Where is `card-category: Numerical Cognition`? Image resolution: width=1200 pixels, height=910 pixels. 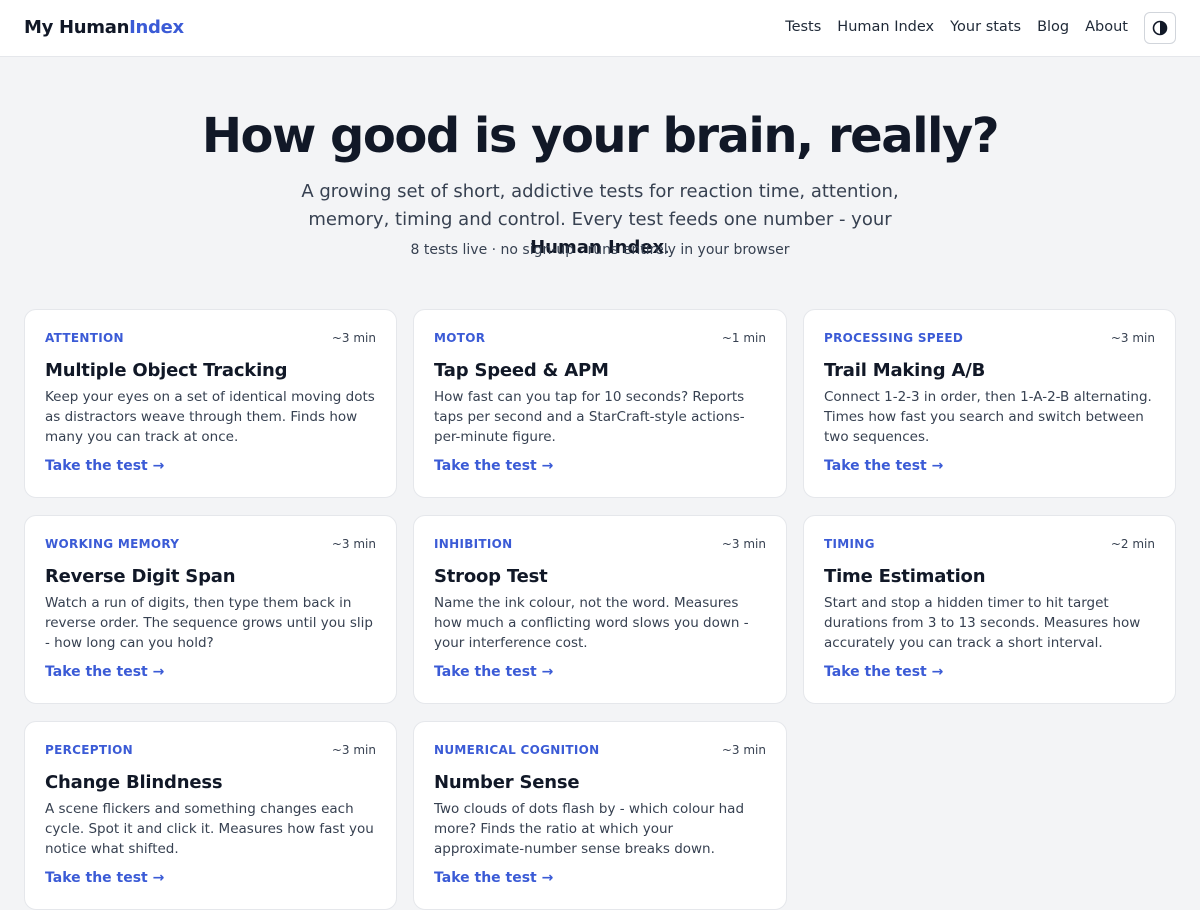
card-category: Numerical Cognition is located at coordinates (517, 750).